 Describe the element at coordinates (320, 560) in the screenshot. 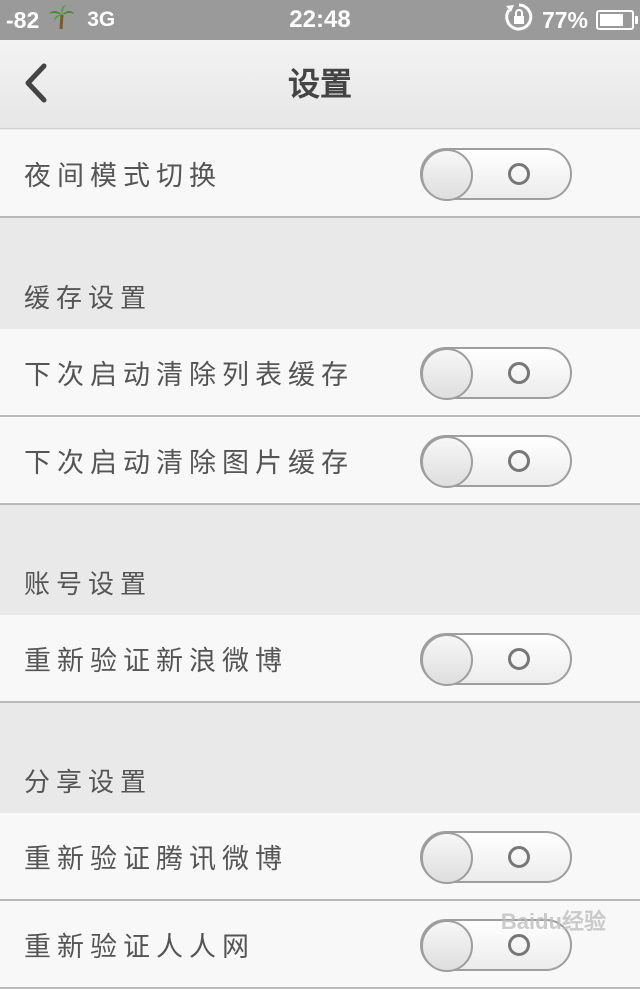

I see `section-header-account: 账号设置` at that location.